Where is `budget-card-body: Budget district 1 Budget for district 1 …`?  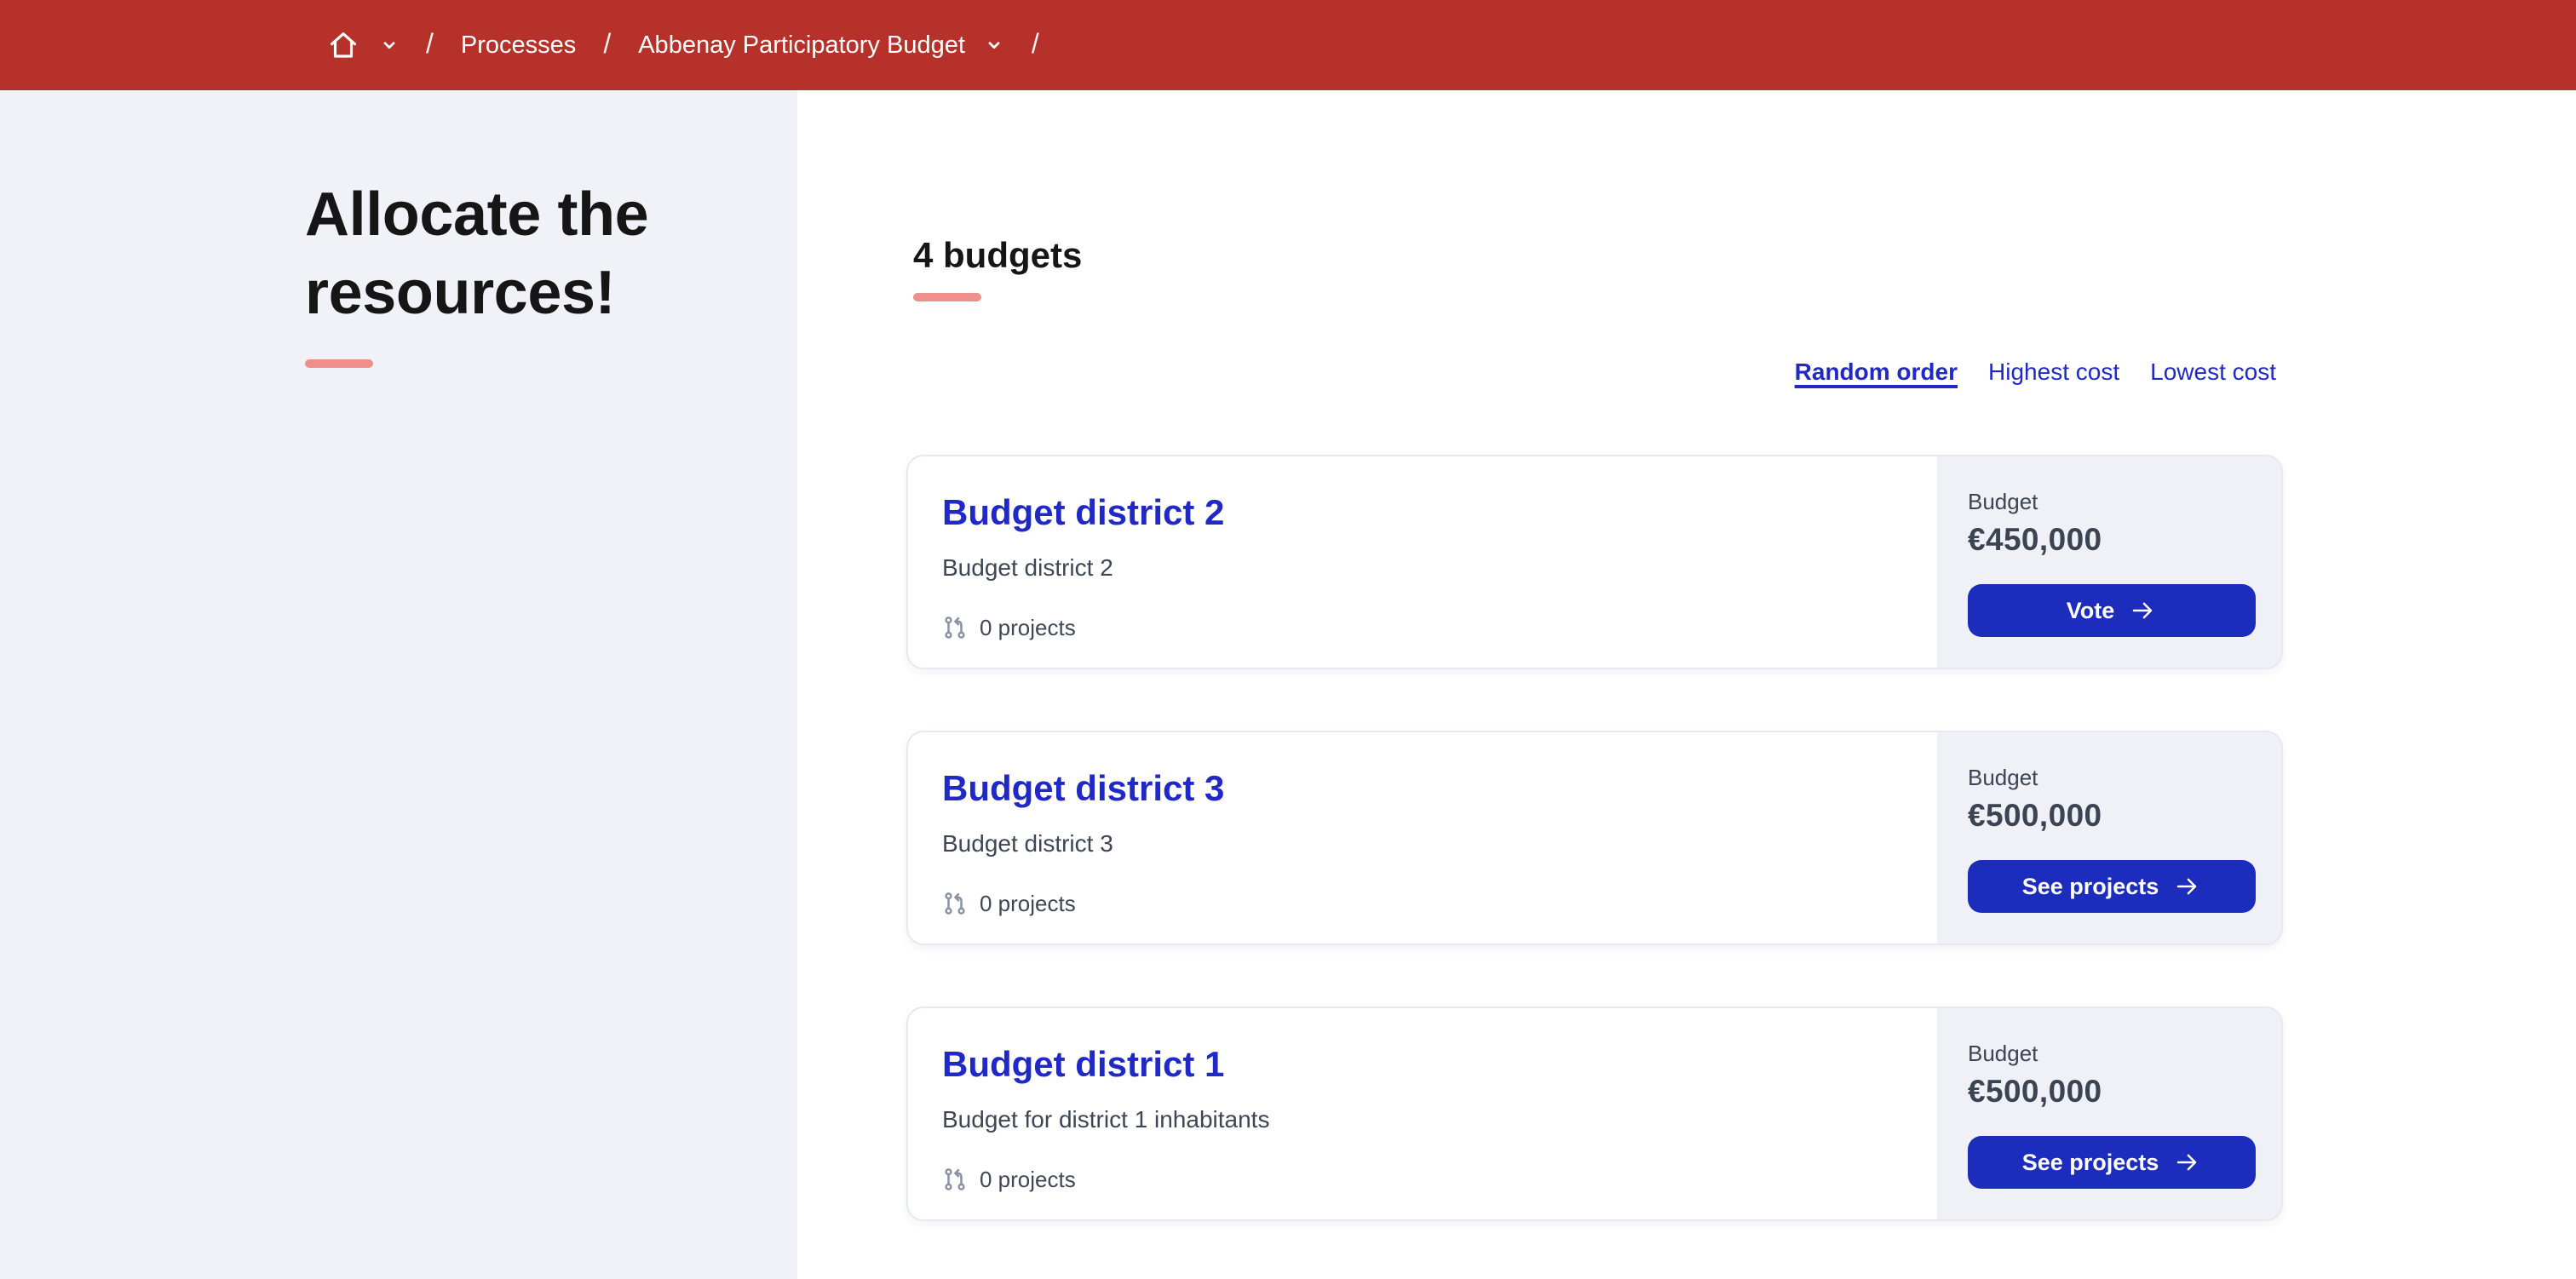
budget-card-body: Budget district 1 Budget for district 1 … is located at coordinates (1423, 1113).